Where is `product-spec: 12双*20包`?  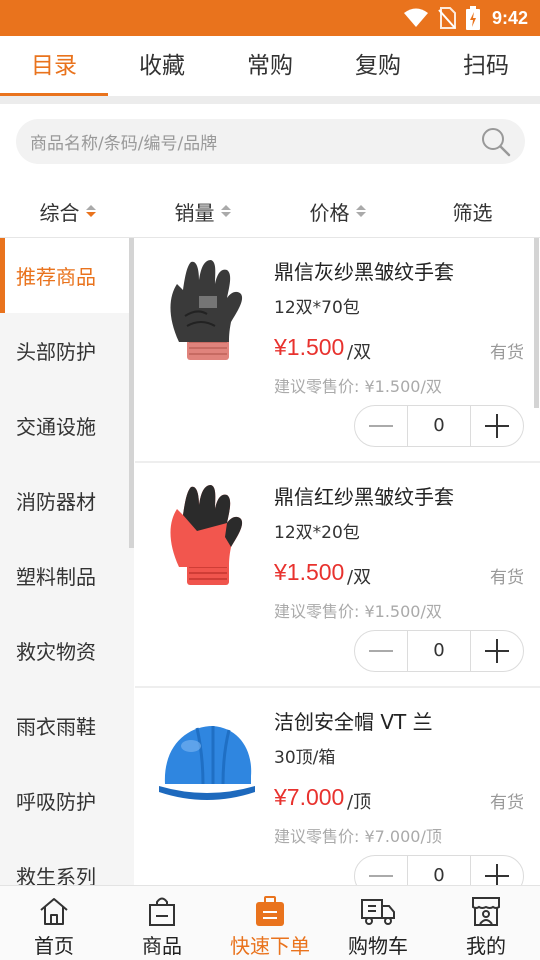
product-spec: 12双*20包 is located at coordinates (317, 533).